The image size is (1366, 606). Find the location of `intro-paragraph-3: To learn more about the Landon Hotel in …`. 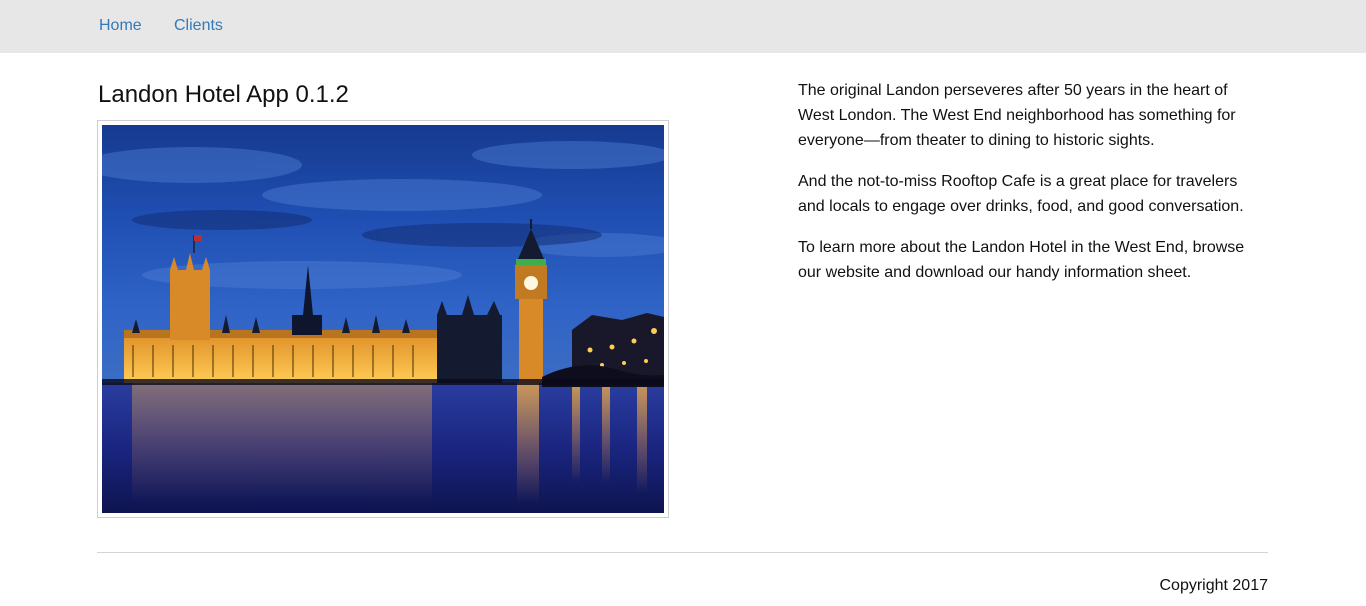

intro-paragraph-3: To learn more about the Landon Hotel in … is located at coordinates (1021, 260).